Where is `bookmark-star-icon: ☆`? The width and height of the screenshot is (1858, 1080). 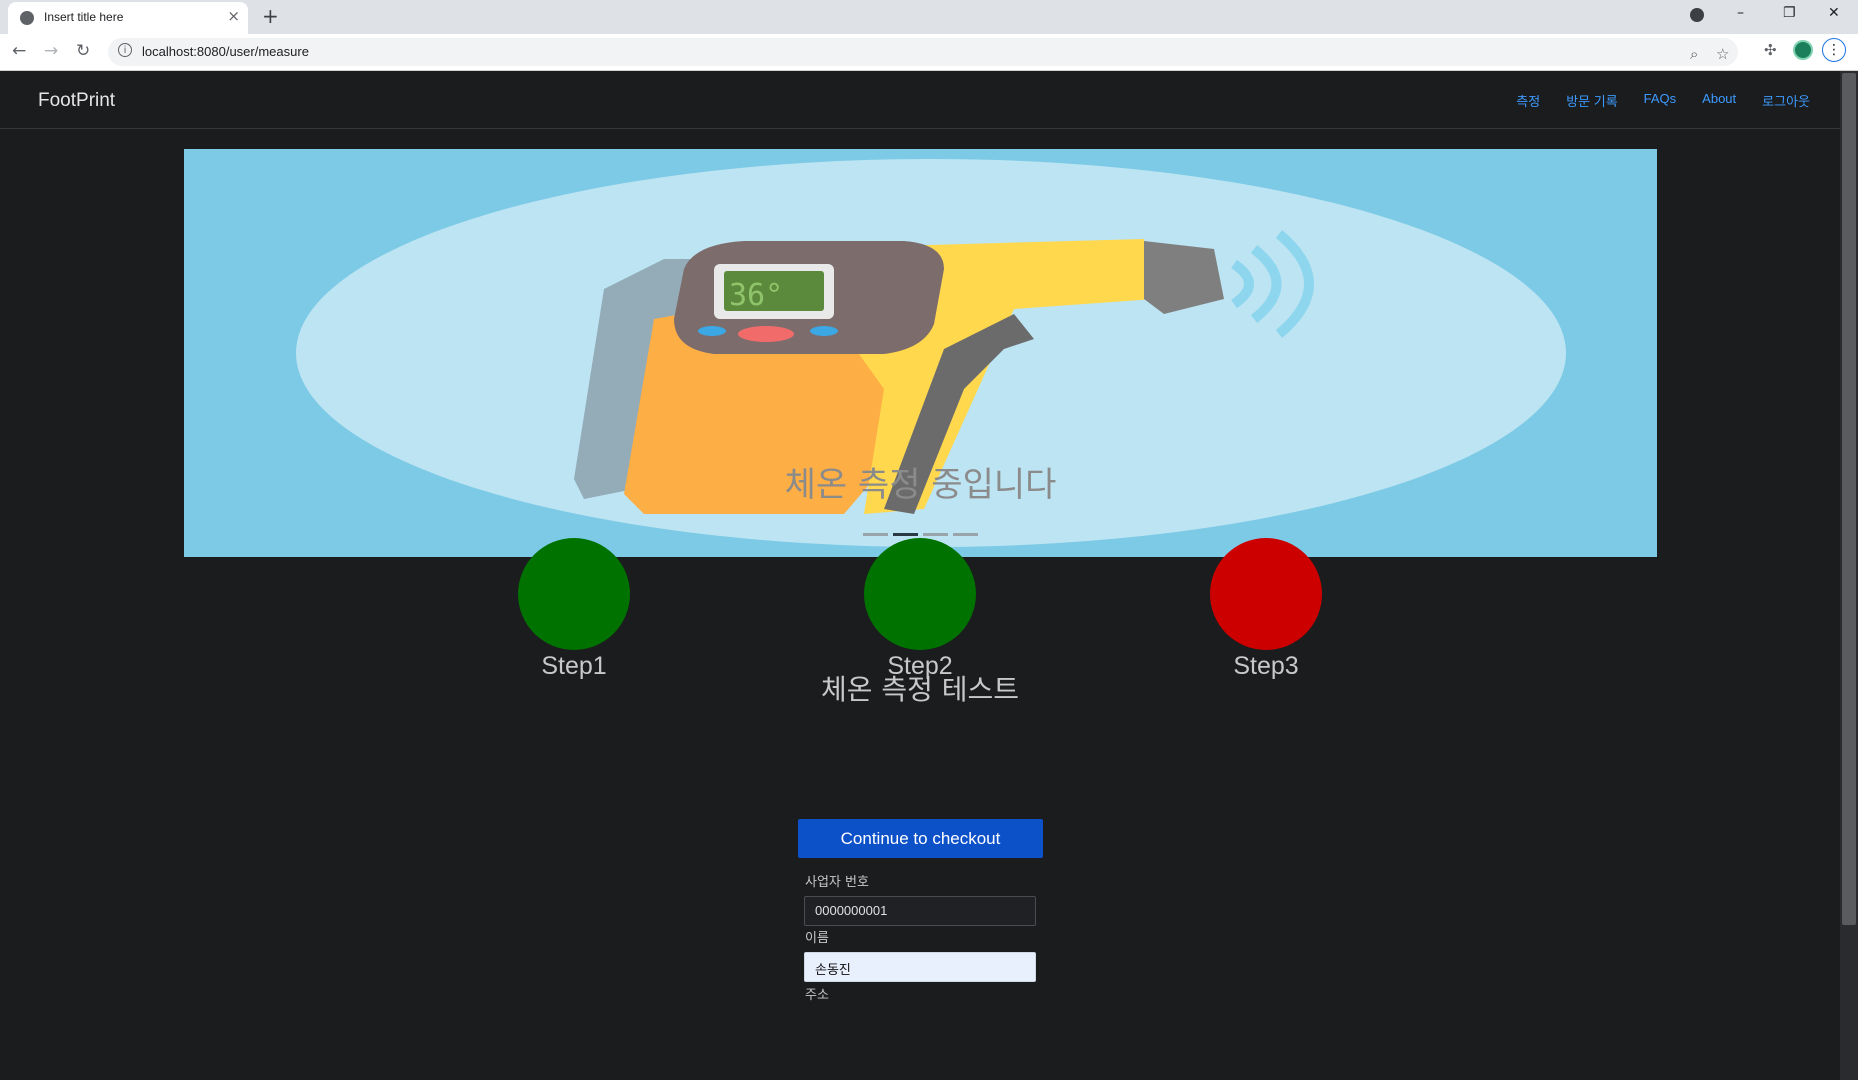 bookmark-star-icon: ☆ is located at coordinates (1722, 54).